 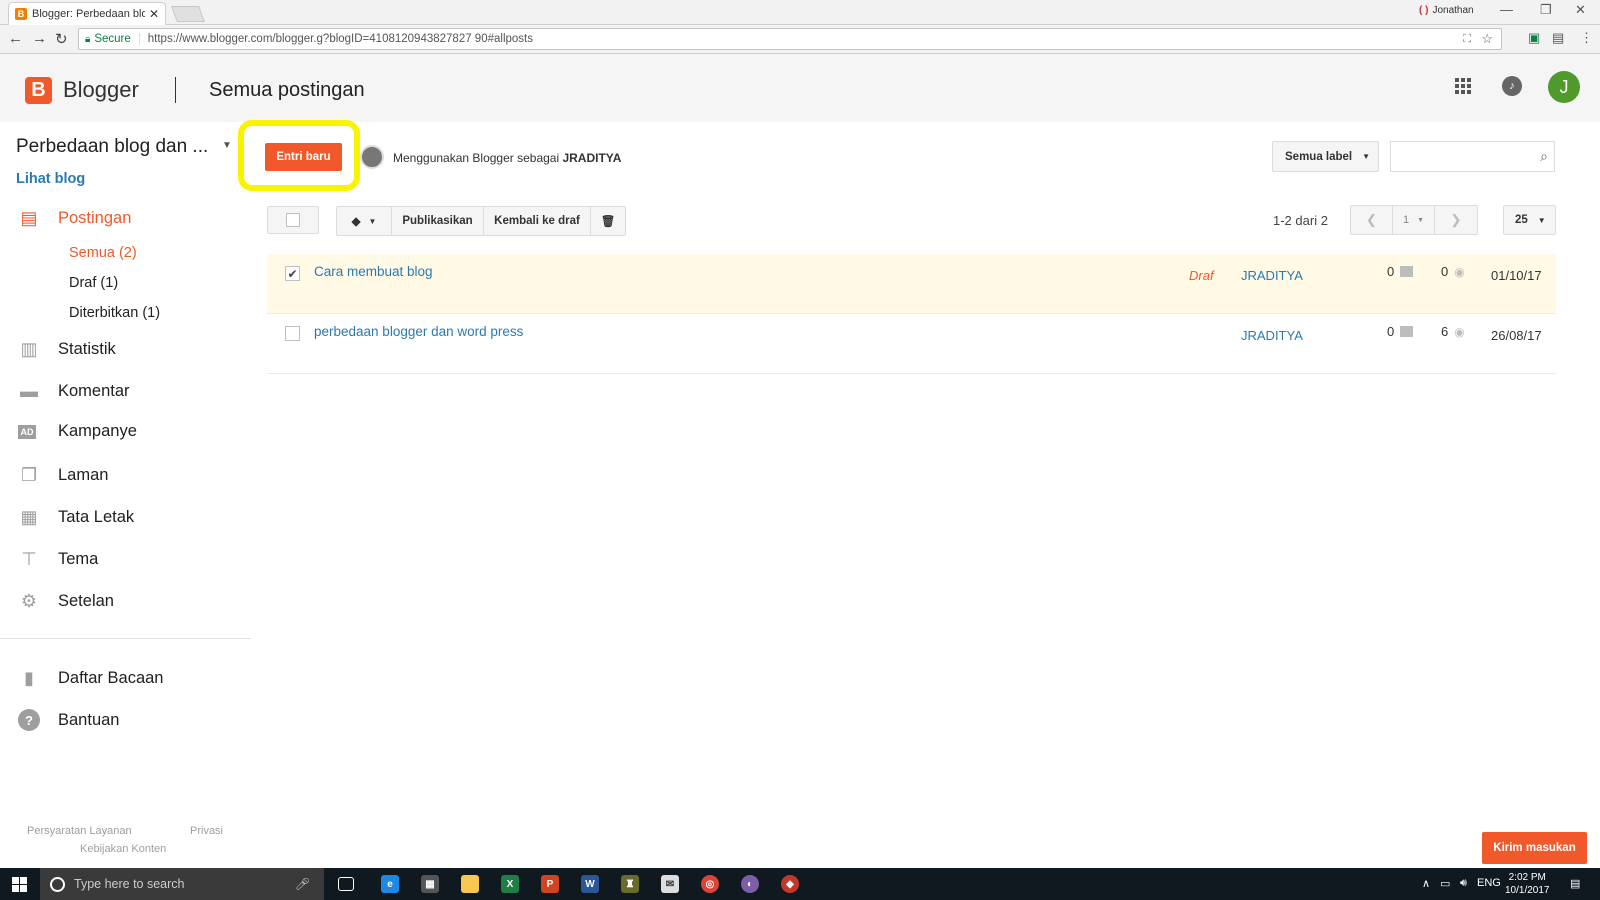 What do you see at coordinates (1544, 156) in the screenshot?
I see `search-icon: ⌕` at bounding box center [1544, 156].